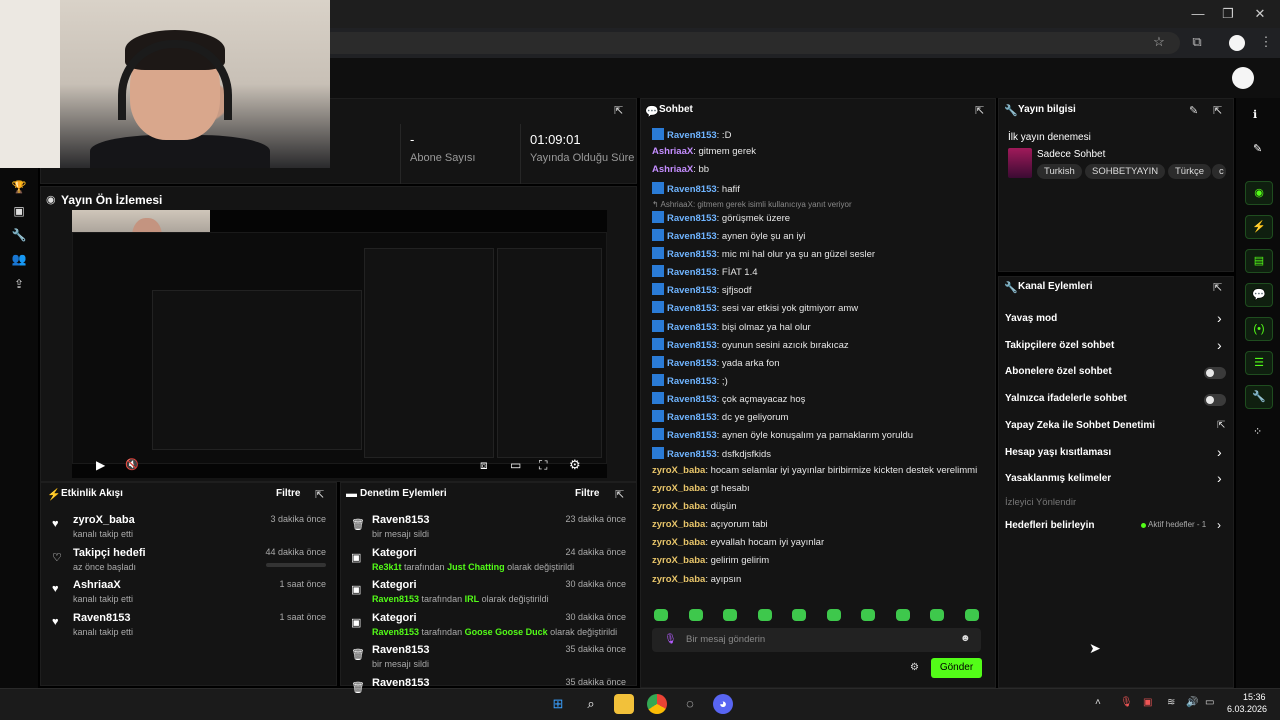 This screenshot has width=1280, height=720. Describe the element at coordinates (1049, 525) in the screenshot. I see `goals-item: Hedefleri belirleyin` at that location.